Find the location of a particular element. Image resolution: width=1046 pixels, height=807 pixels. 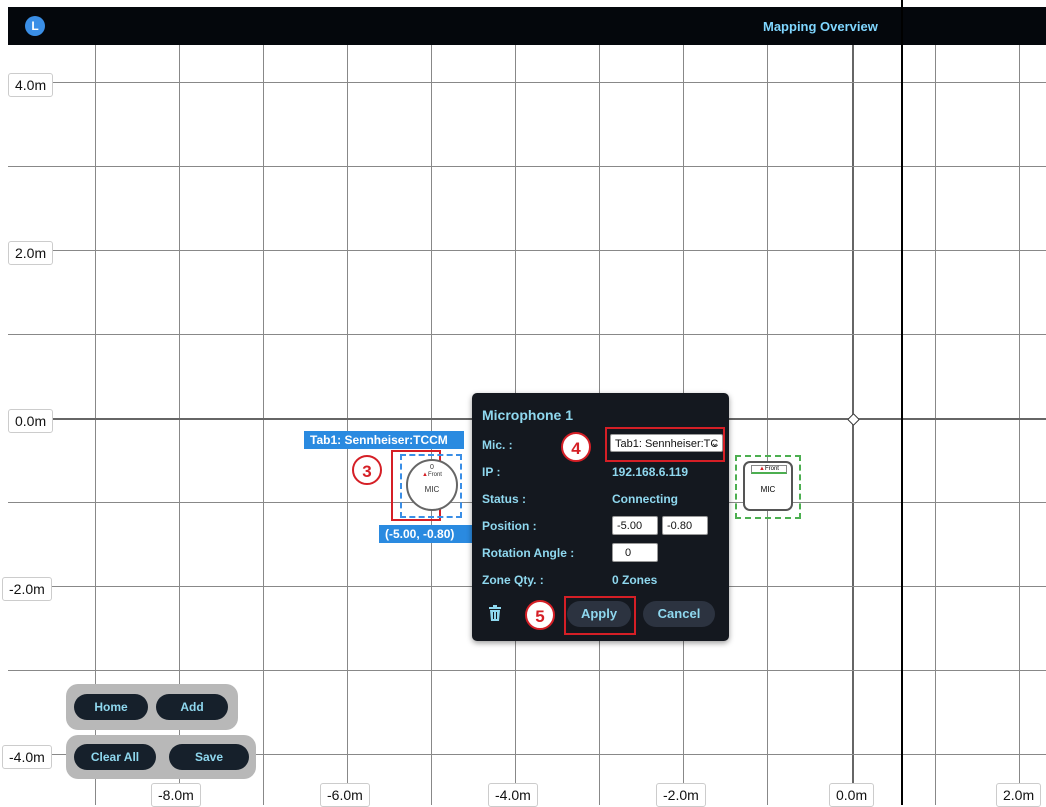

y-axis-label: -4.0m is located at coordinates (27, 757).